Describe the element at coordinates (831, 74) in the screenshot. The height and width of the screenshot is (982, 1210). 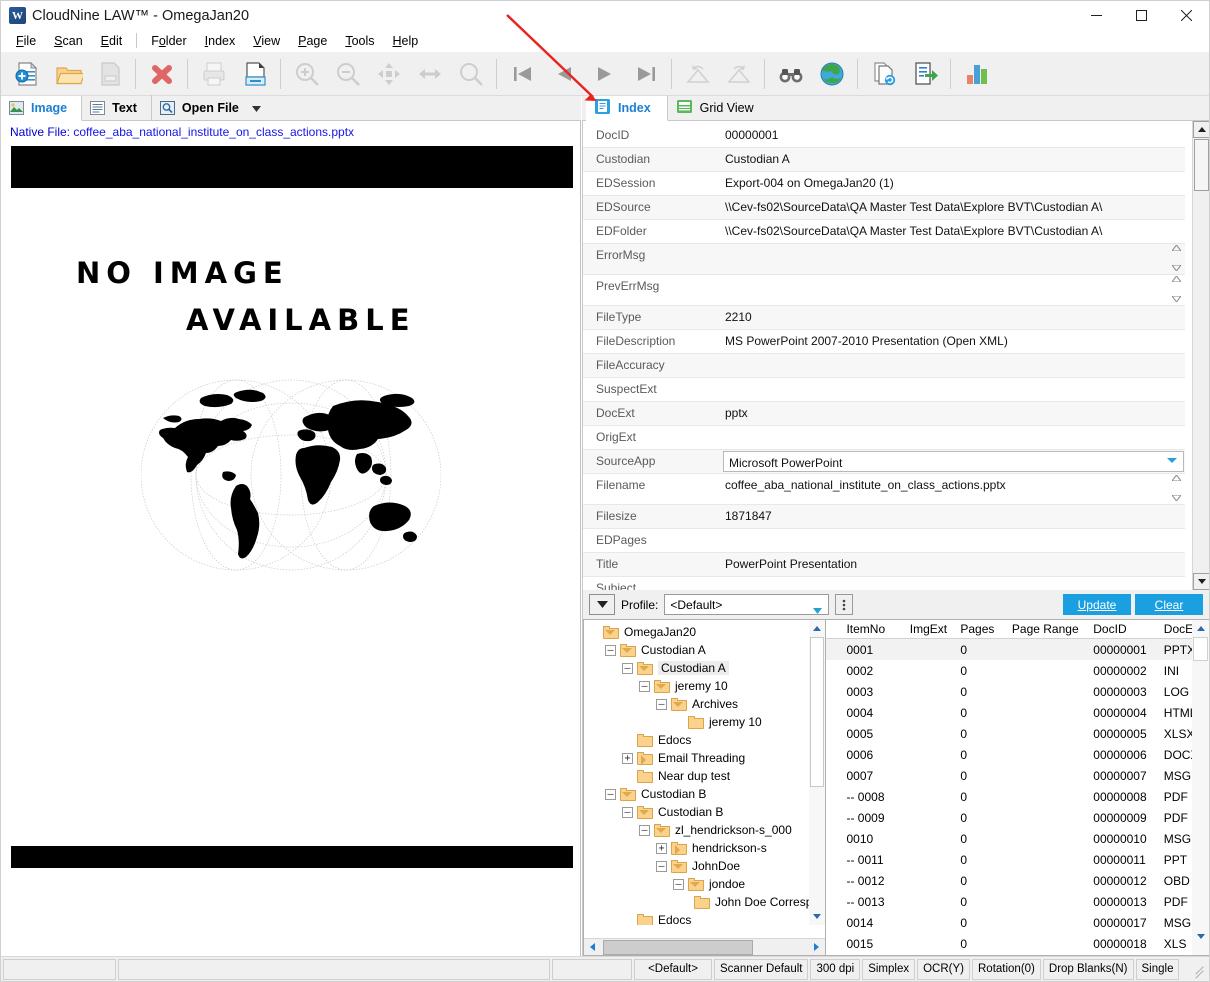
I see `globe-icon` at that location.